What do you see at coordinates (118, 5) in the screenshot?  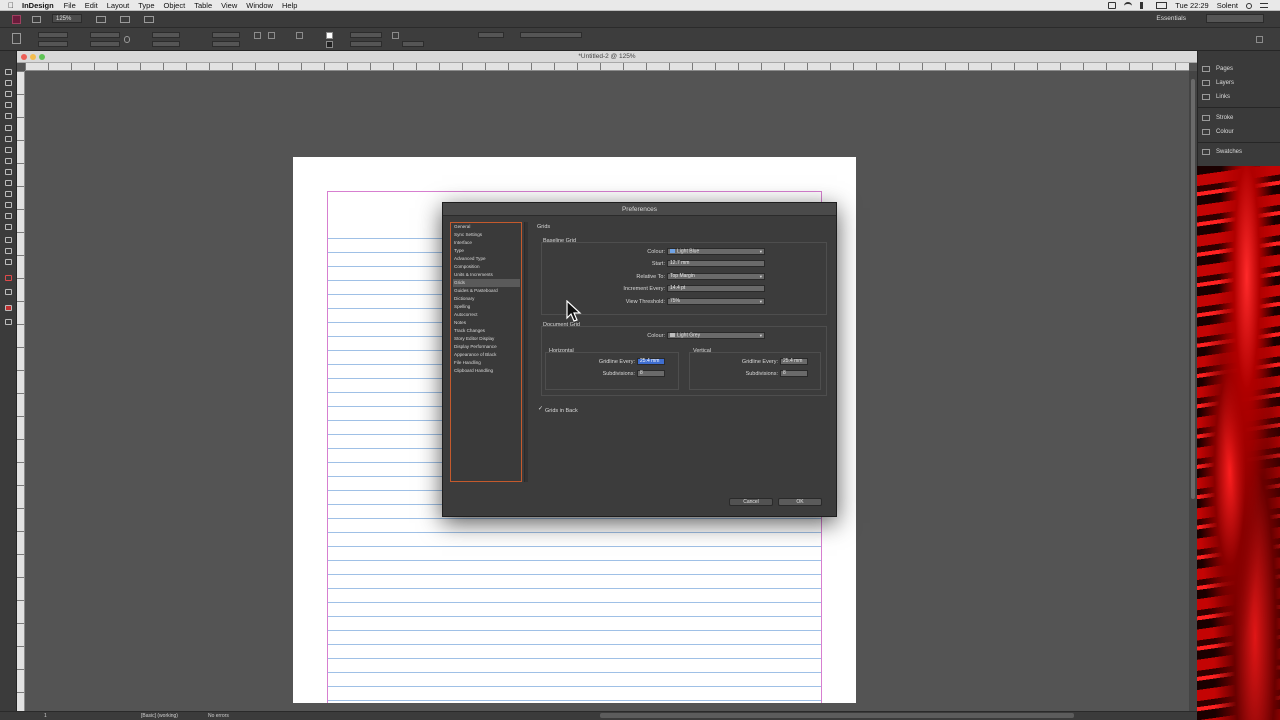 I see `menu-layout: Layout` at bounding box center [118, 5].